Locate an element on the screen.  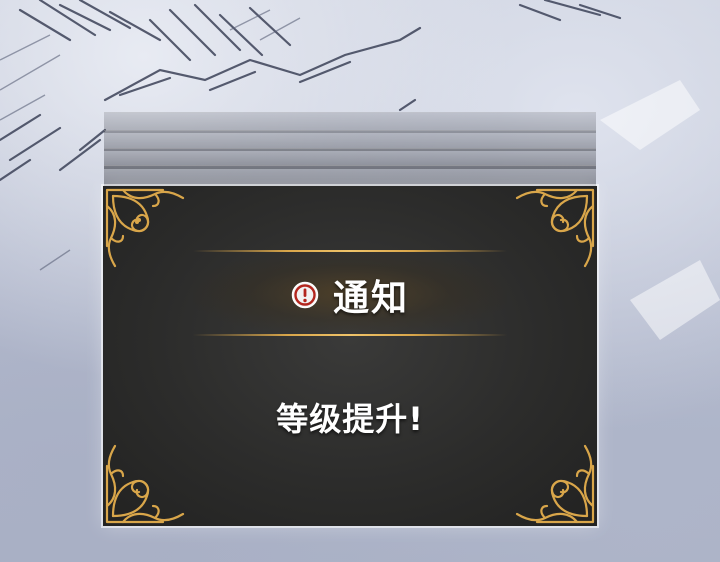
notification-header: 通知 is located at coordinates (350, 295).